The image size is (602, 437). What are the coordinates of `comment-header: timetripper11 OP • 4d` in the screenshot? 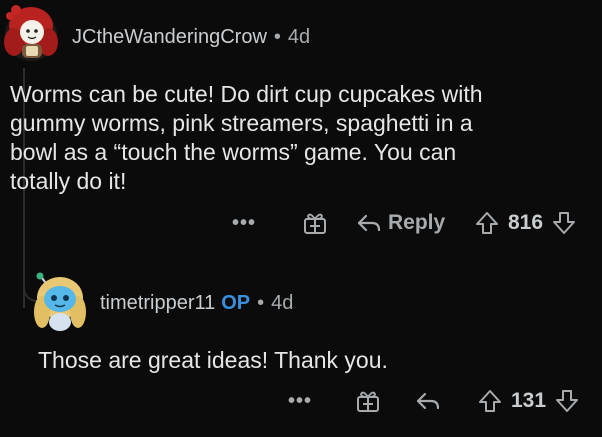 It's located at (196, 303).